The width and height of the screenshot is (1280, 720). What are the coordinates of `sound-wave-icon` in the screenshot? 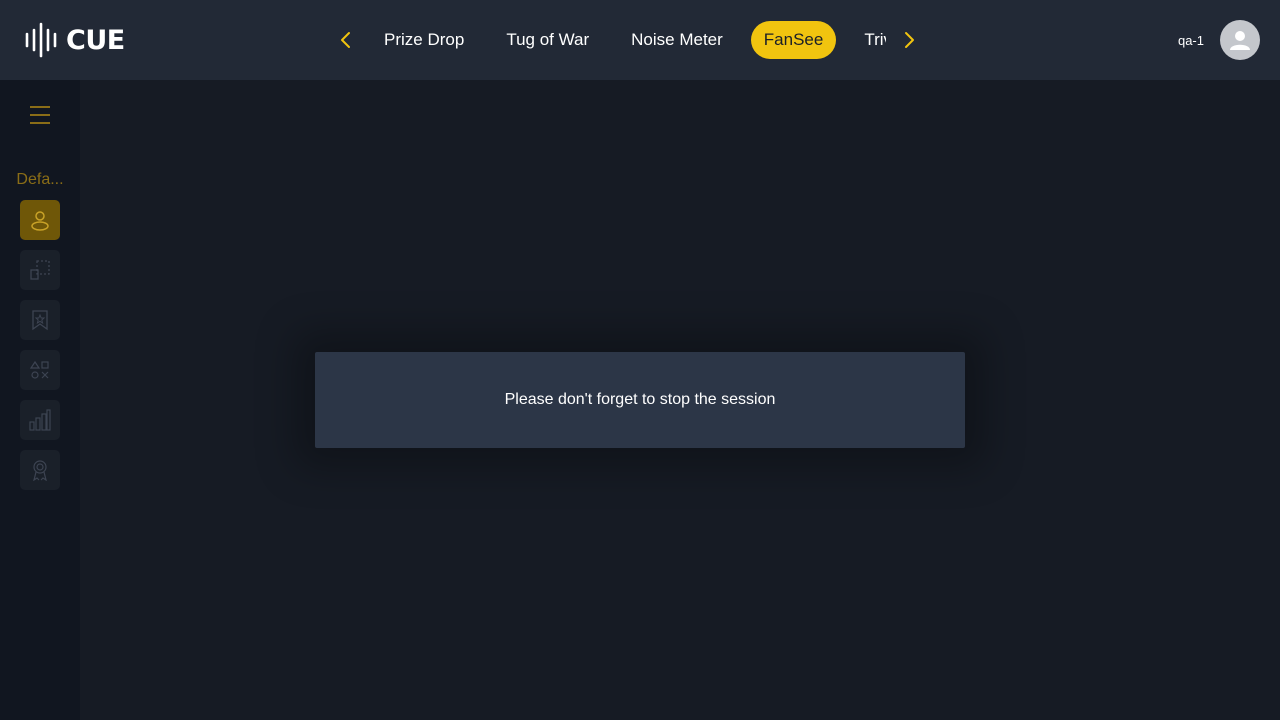 It's located at (41, 40).